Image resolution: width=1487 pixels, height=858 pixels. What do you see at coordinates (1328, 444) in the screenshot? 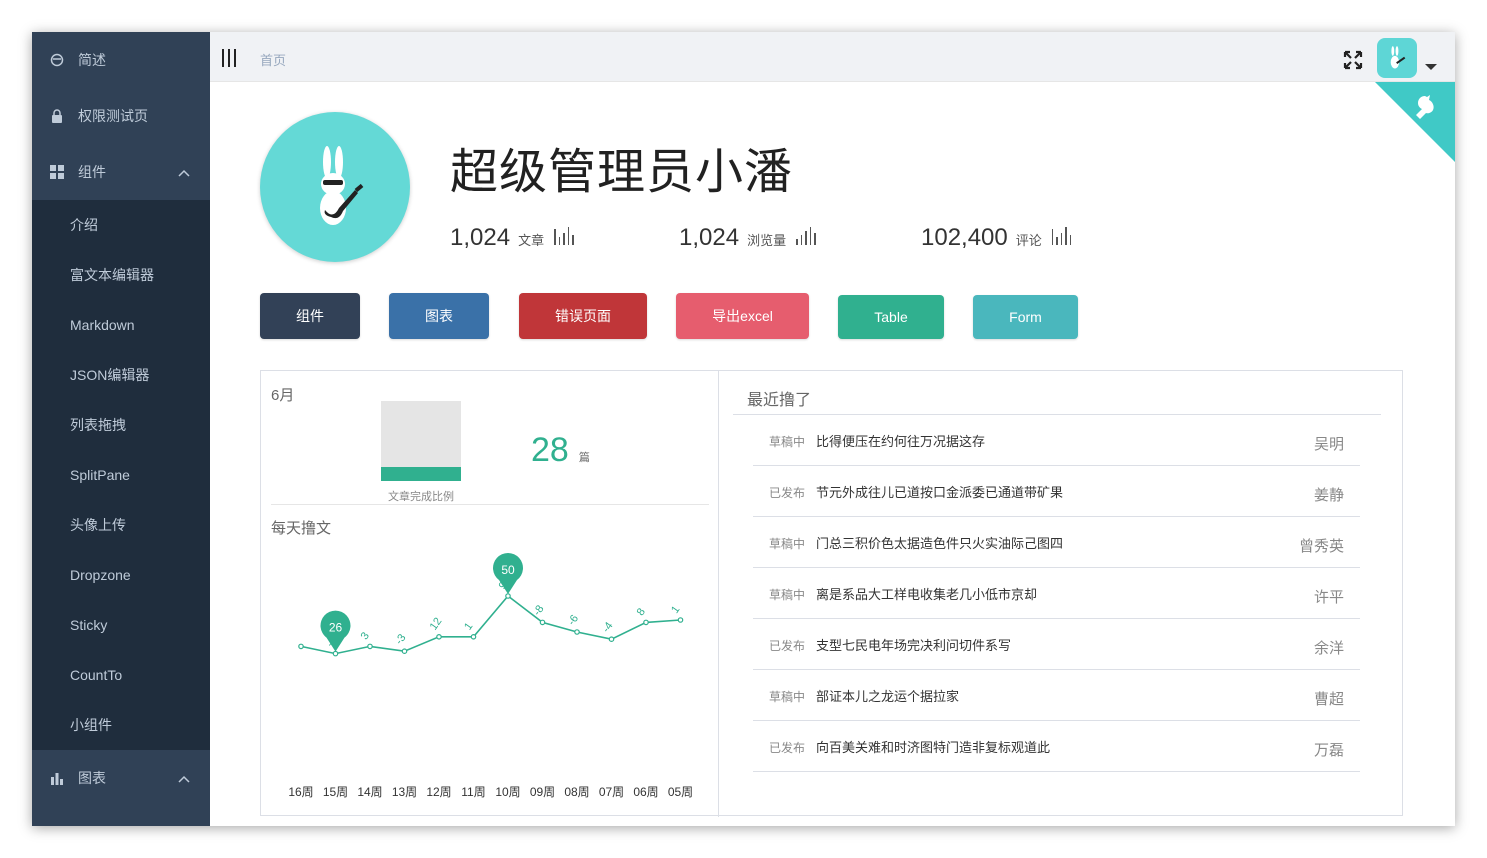
I see `post-author: 吴明` at bounding box center [1328, 444].